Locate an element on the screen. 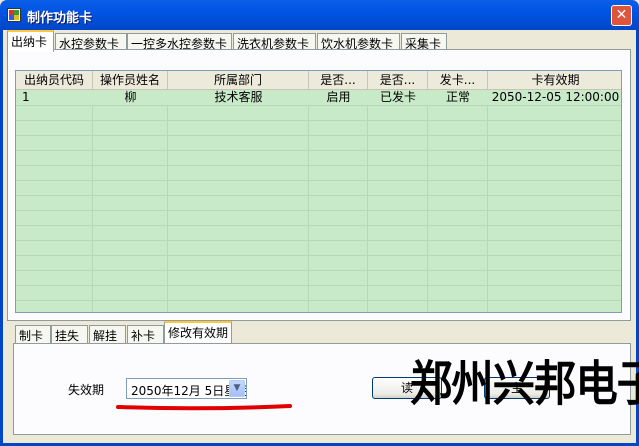  grid-header: 出纳员代码 操作员姓名 所属部门 是否... 是否... 发卡... 卡有效期 is located at coordinates (318, 80).